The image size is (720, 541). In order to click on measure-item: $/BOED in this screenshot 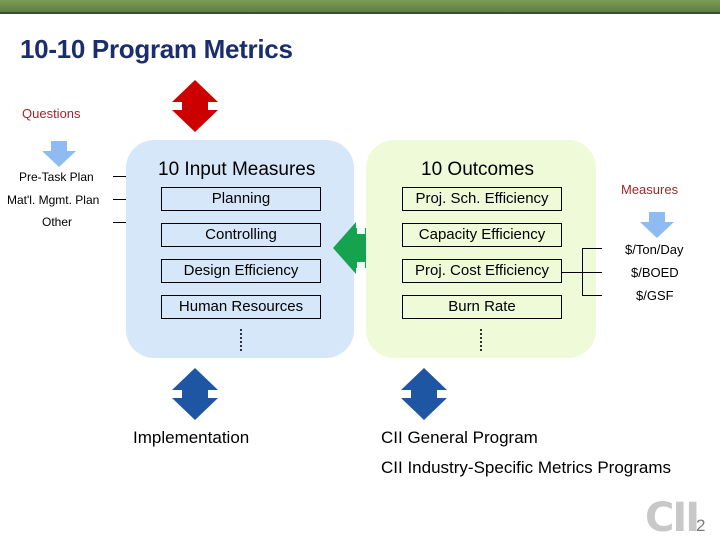, I will do `click(655, 272)`.